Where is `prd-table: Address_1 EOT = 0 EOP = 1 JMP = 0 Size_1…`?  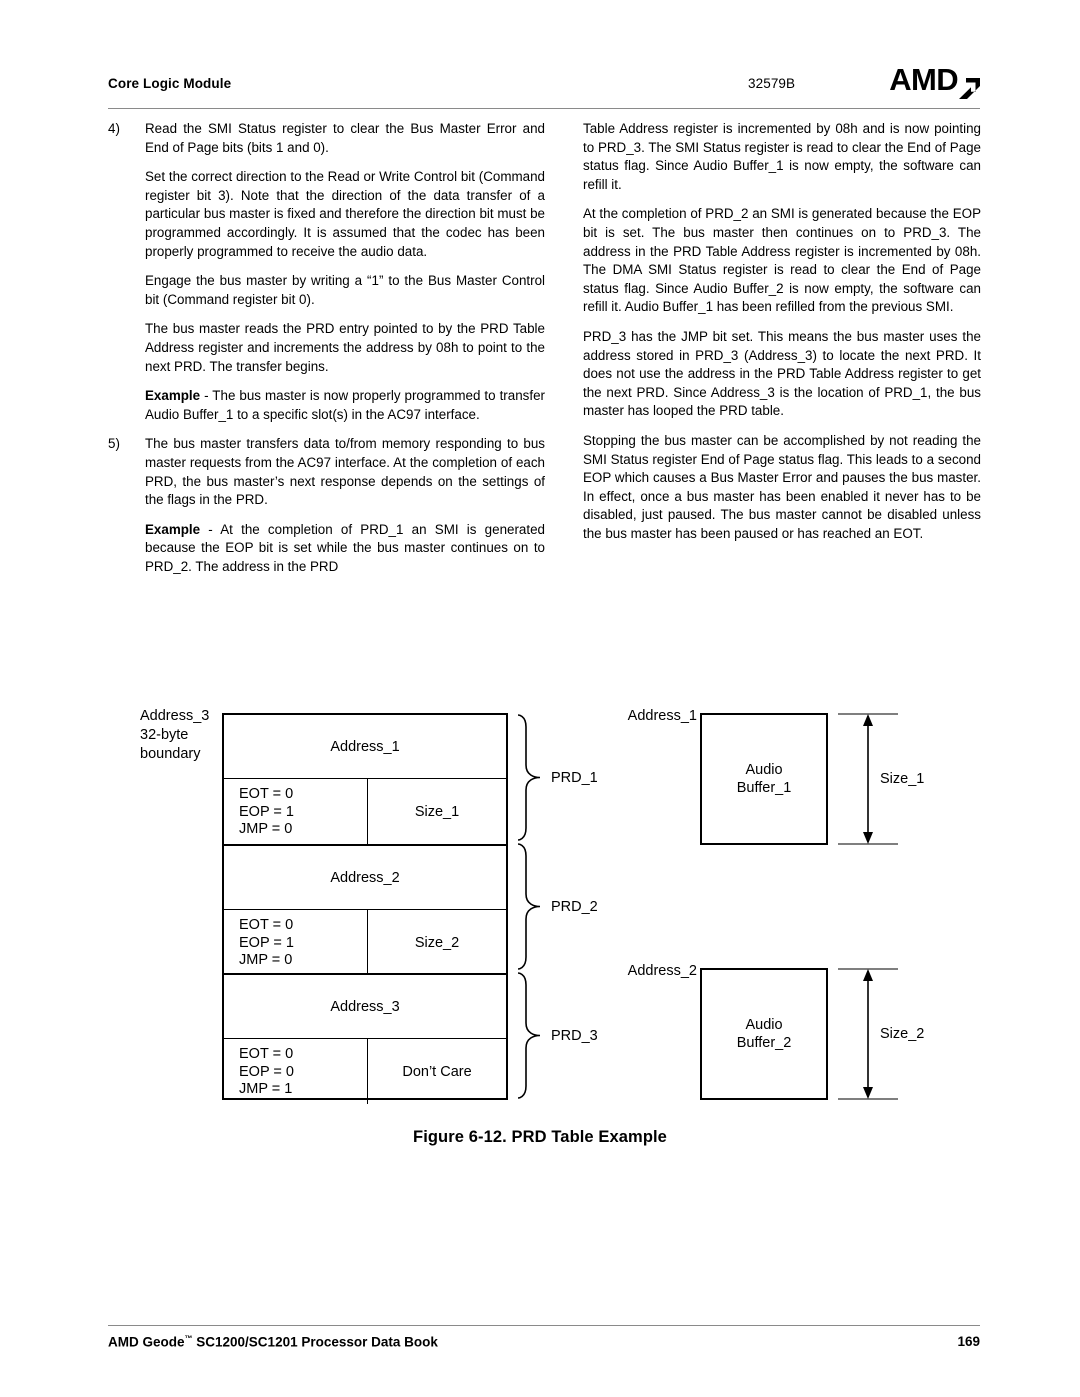
prd-table: Address_1 EOT = 0 EOP = 1 JMP = 0 Size_1… is located at coordinates (365, 908).